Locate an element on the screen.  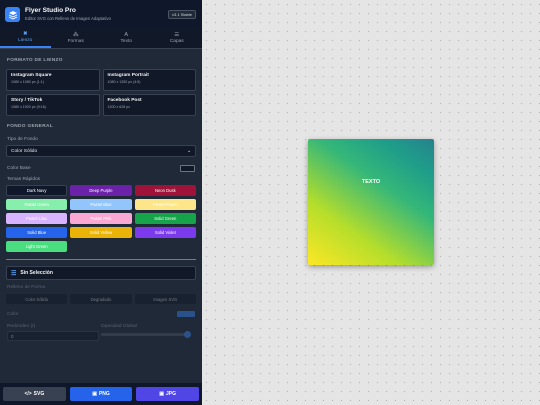
tab-bar: ✖ Lienzo ⁂ Formas A Texto ☰ Capas is located at coordinates (101, 39).